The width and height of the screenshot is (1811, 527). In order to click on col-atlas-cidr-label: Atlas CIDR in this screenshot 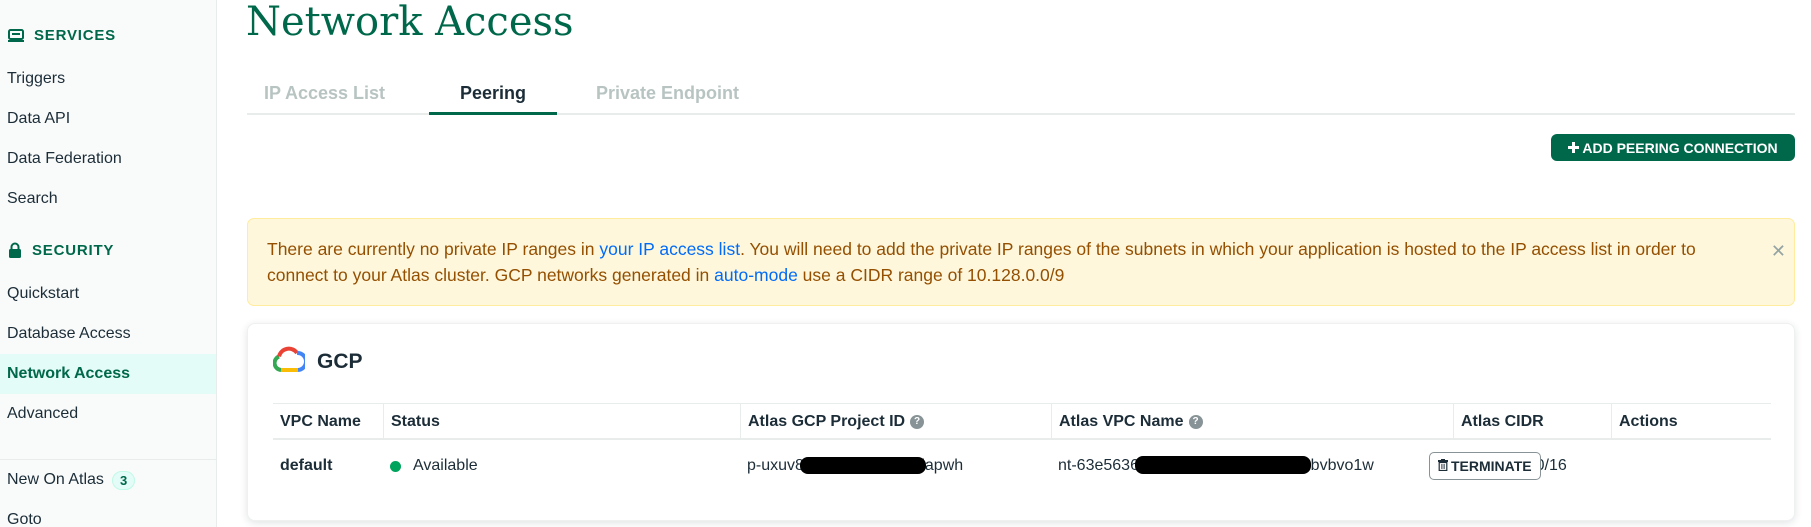, I will do `click(1502, 421)`.